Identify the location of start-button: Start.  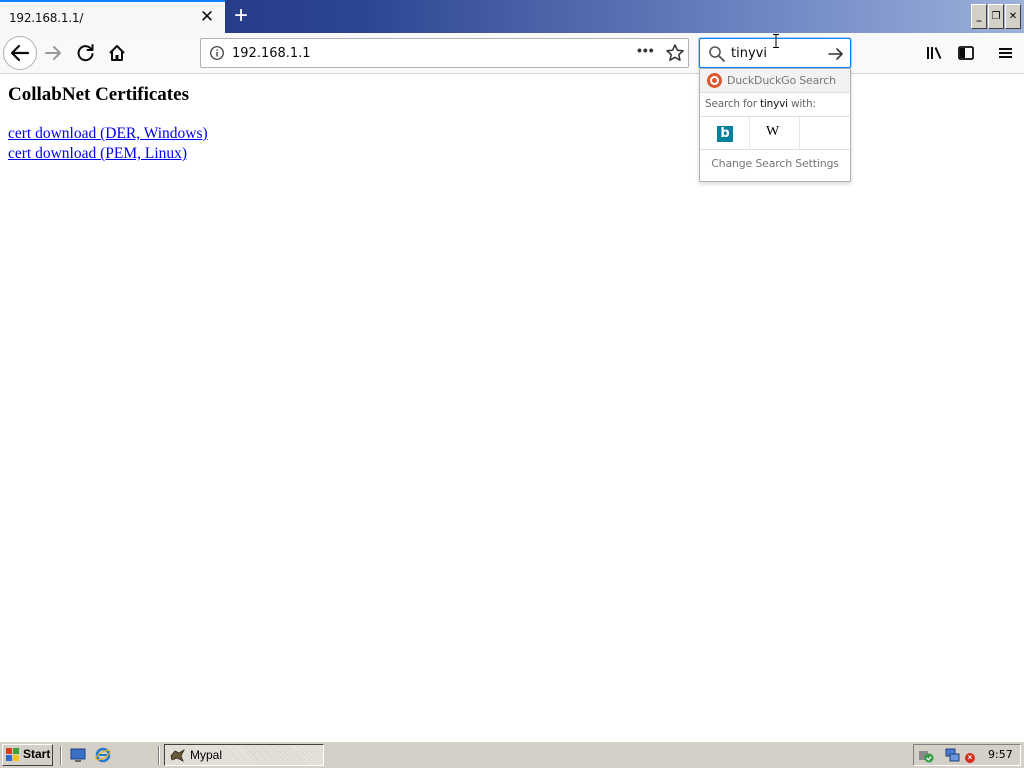
(27, 755).